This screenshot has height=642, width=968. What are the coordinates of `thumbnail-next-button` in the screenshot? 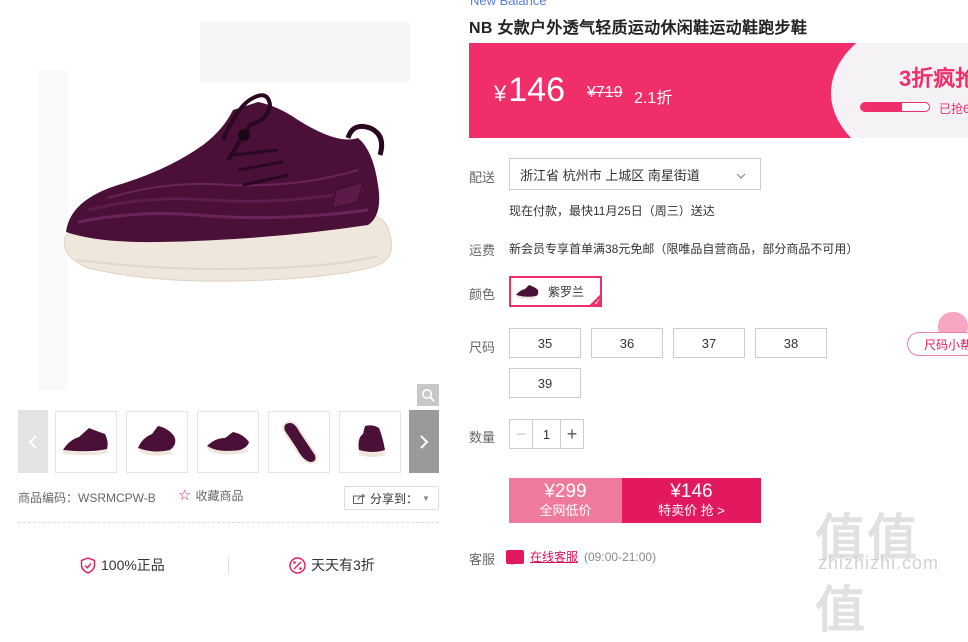 It's located at (424, 441).